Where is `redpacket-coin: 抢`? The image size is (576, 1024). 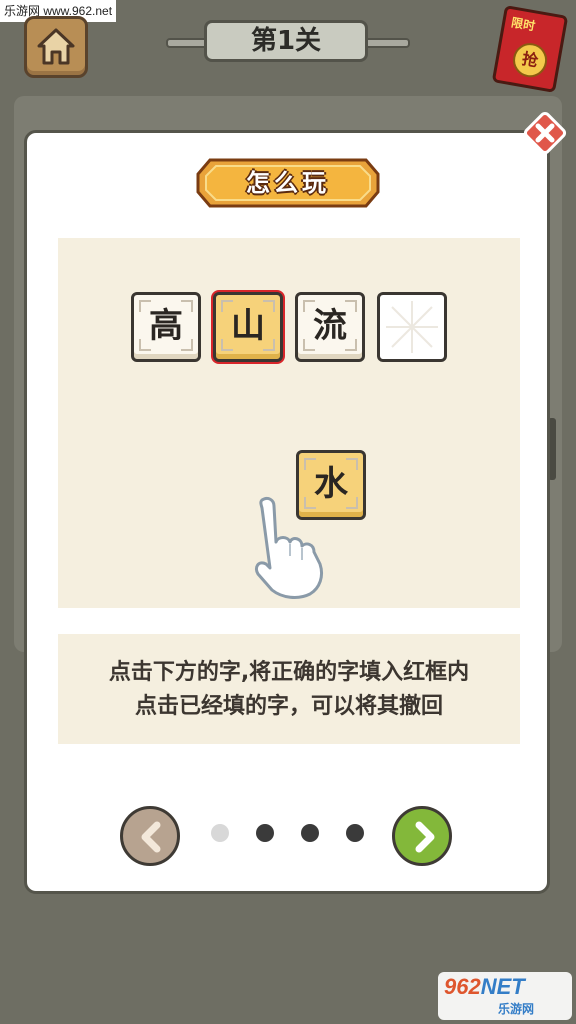
redpacket-coin: 抢 is located at coordinates (530, 60).